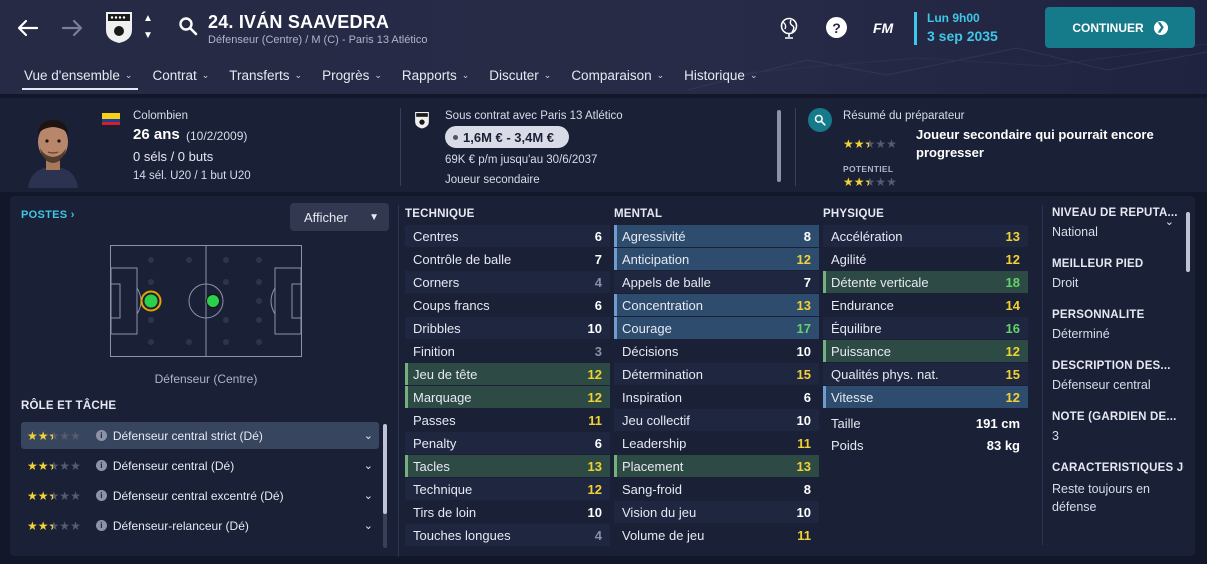  Describe the element at coordinates (925, 397) in the screenshot. I see `attribute-row: Vitesse 12` at that location.